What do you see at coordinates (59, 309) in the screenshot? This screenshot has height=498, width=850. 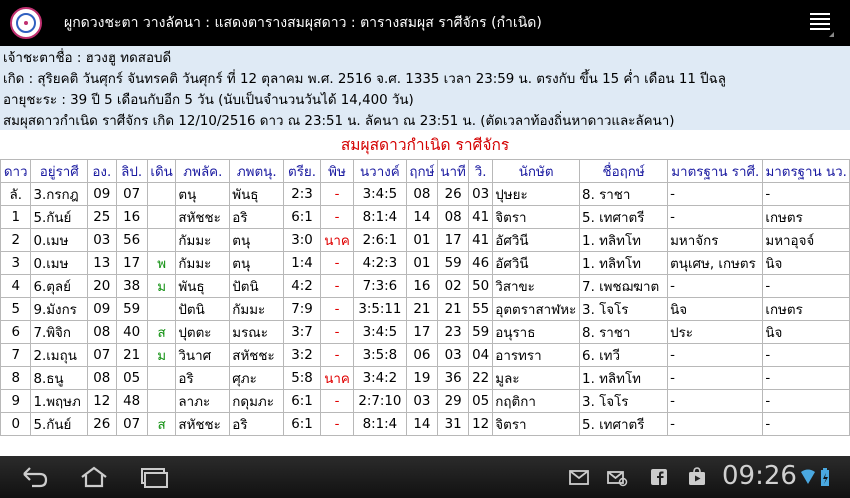 I see `table-cell: 9.มังกร` at bounding box center [59, 309].